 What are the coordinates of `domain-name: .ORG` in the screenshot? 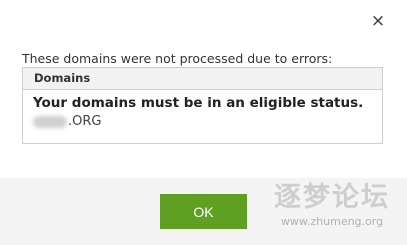 It's located at (207, 121).